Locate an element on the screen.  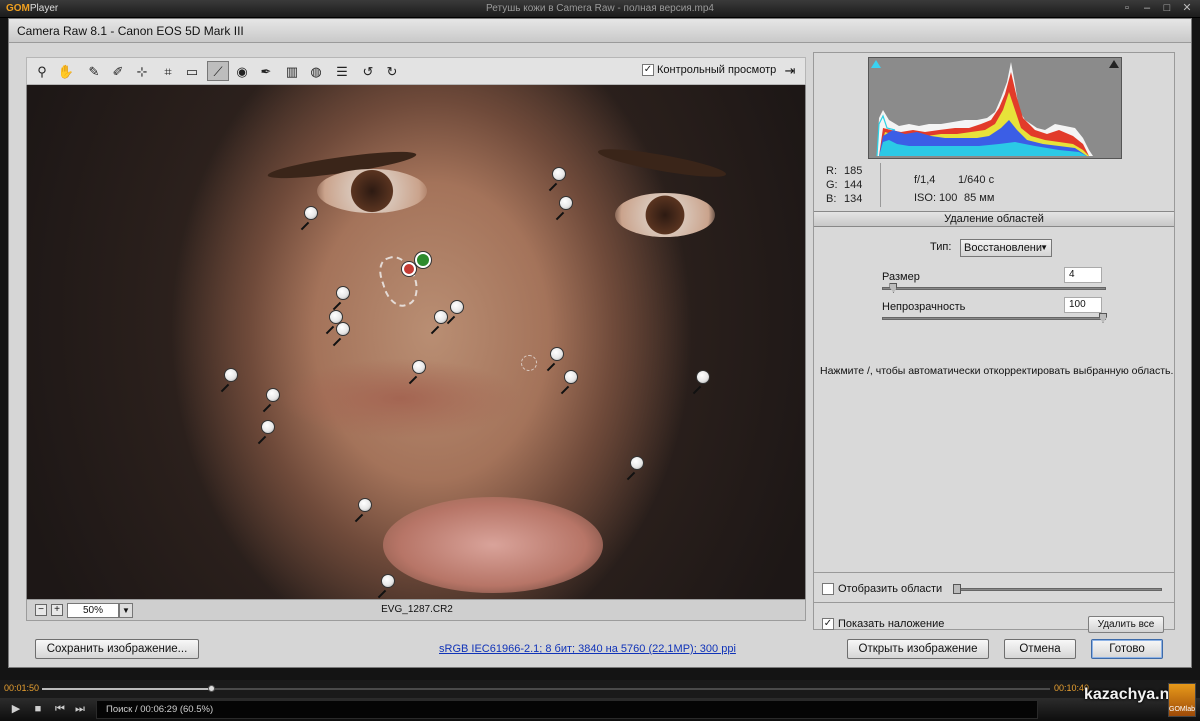
elapsed-time: 00:01:50 is located at coordinates (22, 688).